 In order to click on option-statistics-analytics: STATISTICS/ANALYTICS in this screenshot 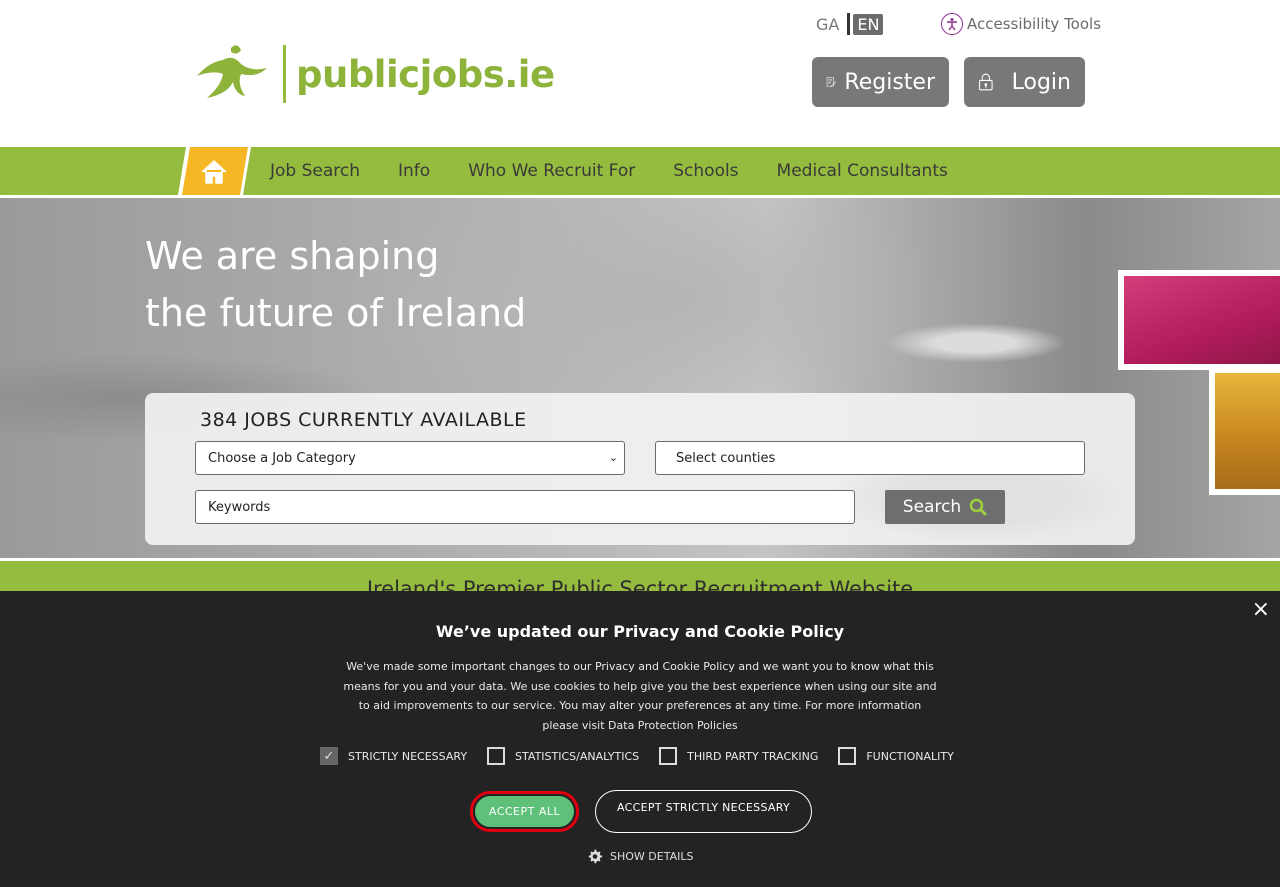, I will do `click(563, 756)`.